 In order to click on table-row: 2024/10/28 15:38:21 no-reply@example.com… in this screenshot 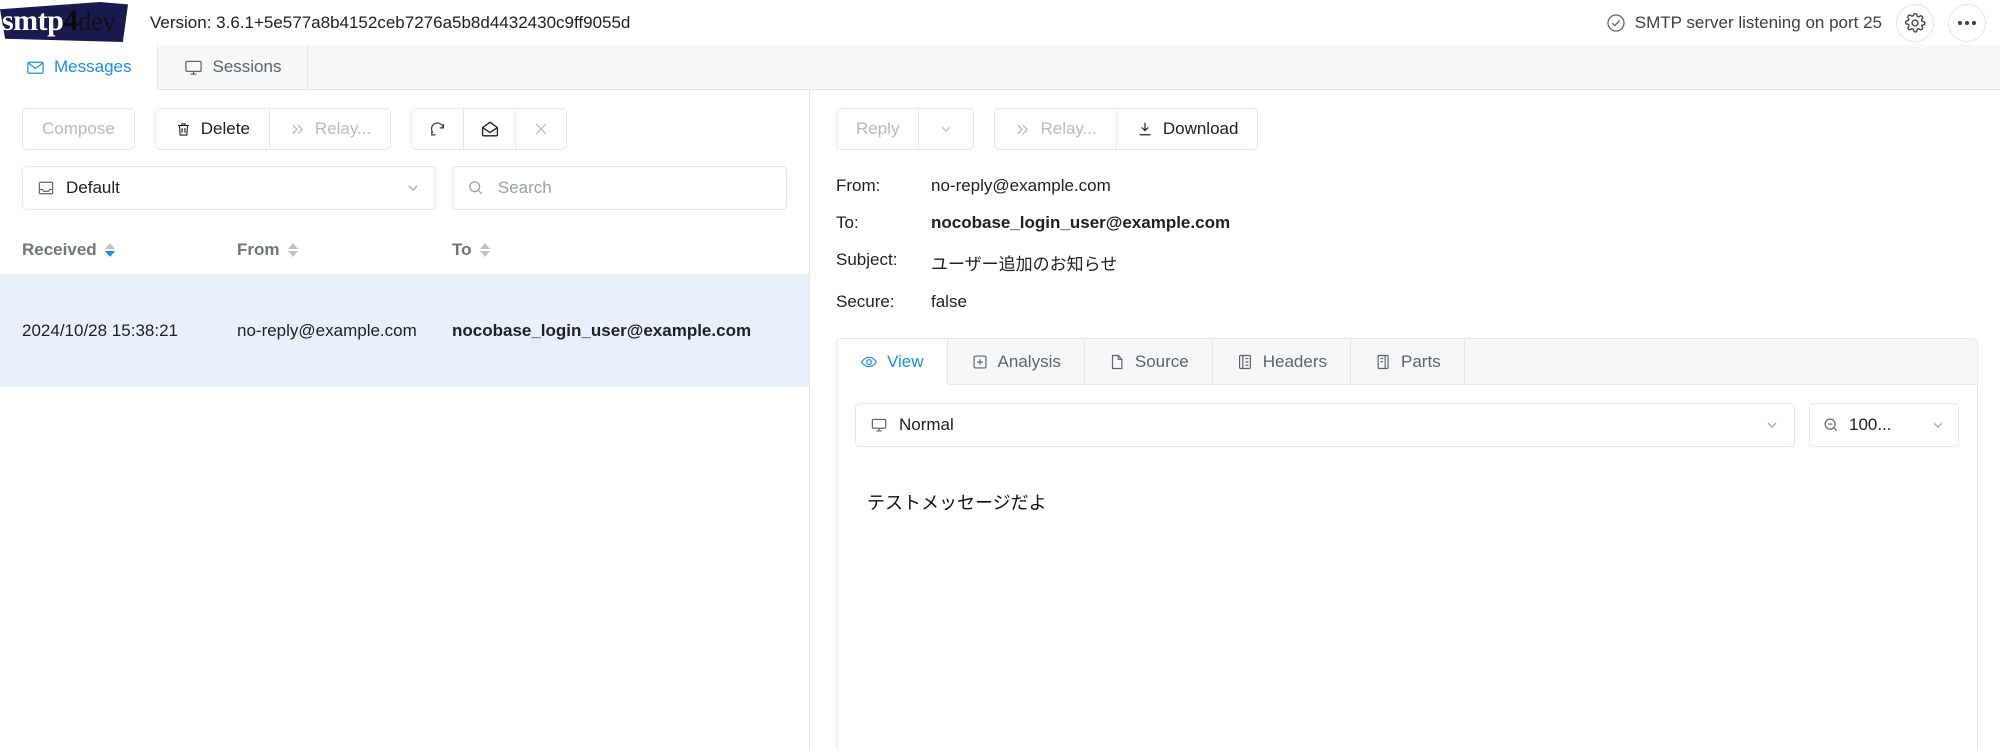, I will do `click(404, 331)`.